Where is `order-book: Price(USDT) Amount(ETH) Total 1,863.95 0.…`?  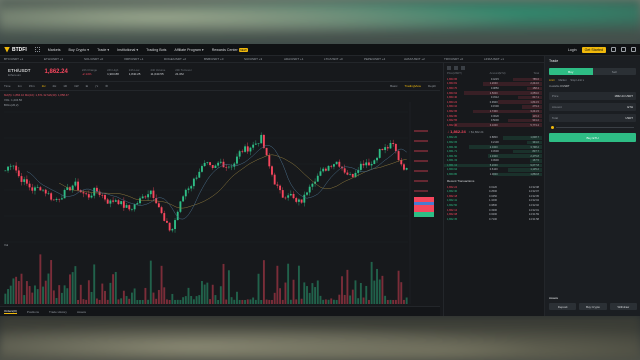 order-book: Price(USDT) Amount(ETH) Total 1,863.95 0.… is located at coordinates (492, 189).